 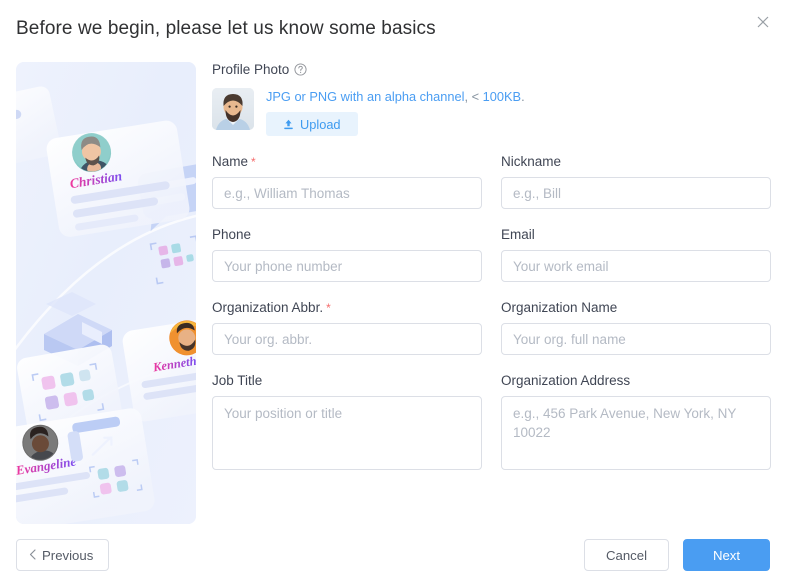 I want to click on field-org-name: Organization Name, so click(x=636, y=327).